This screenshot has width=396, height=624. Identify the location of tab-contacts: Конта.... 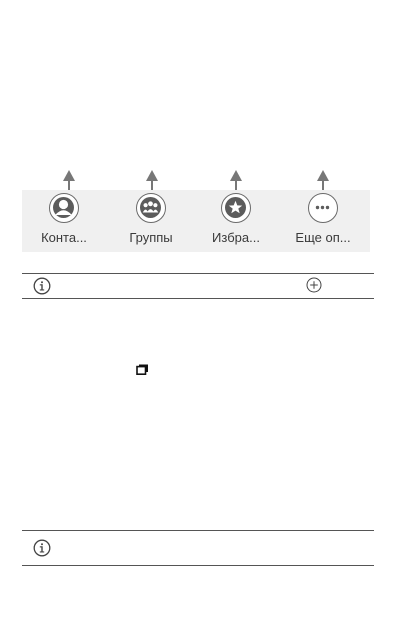
(64, 221).